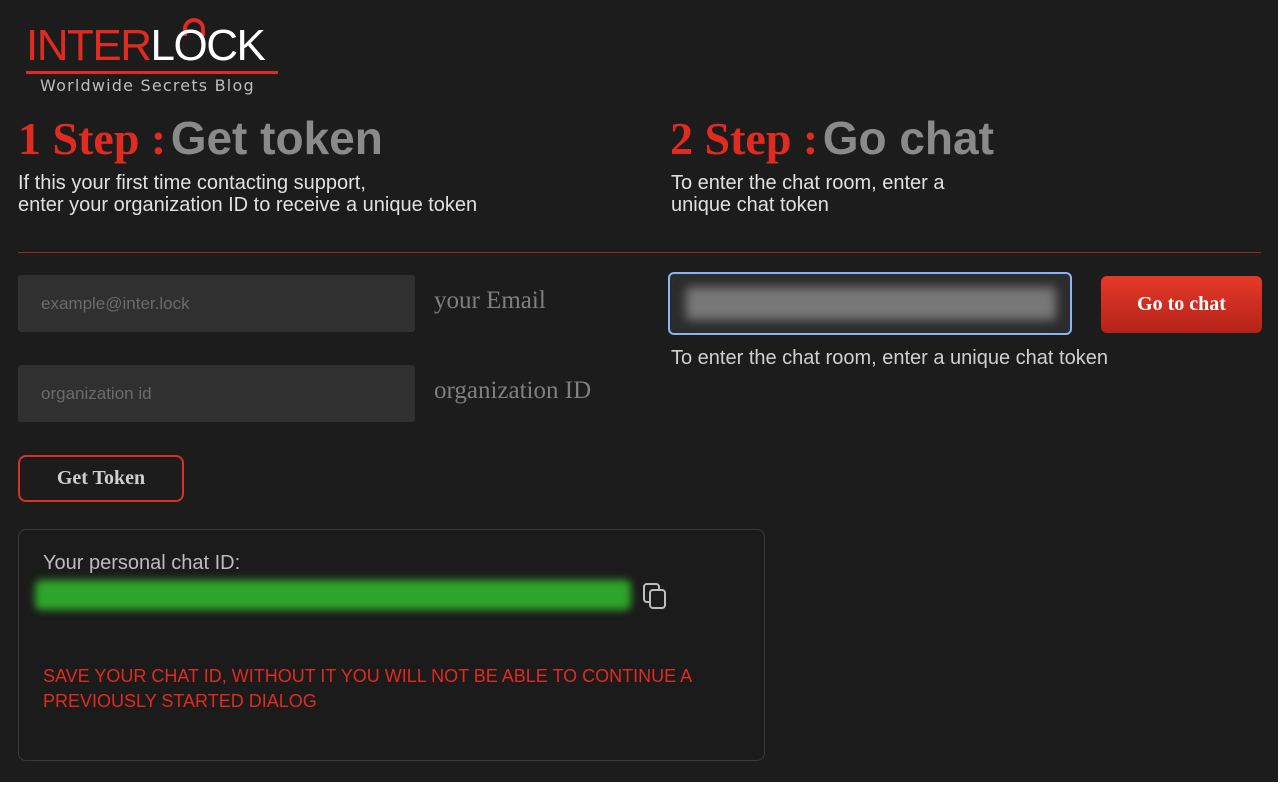 The width and height of the screenshot is (1280, 786). I want to click on email-input, so click(216, 303).